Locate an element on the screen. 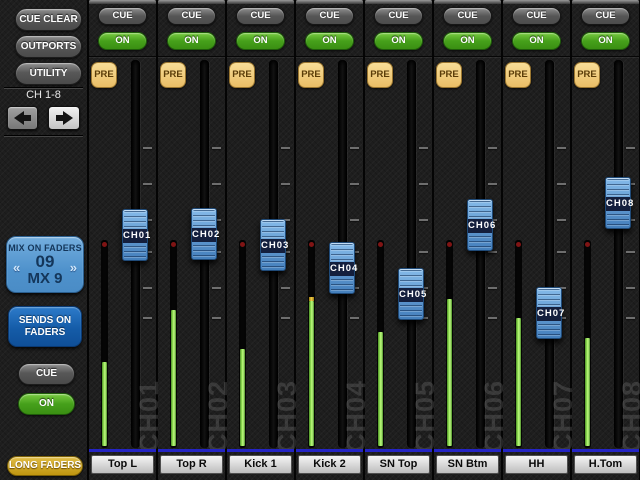  channel-name-box: HH is located at coordinates (536, 464).